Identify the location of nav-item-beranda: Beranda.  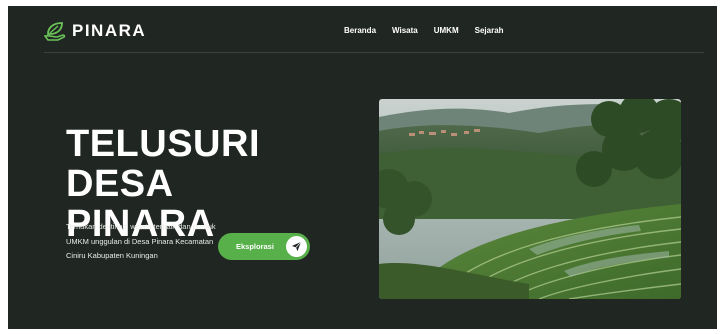
(360, 30).